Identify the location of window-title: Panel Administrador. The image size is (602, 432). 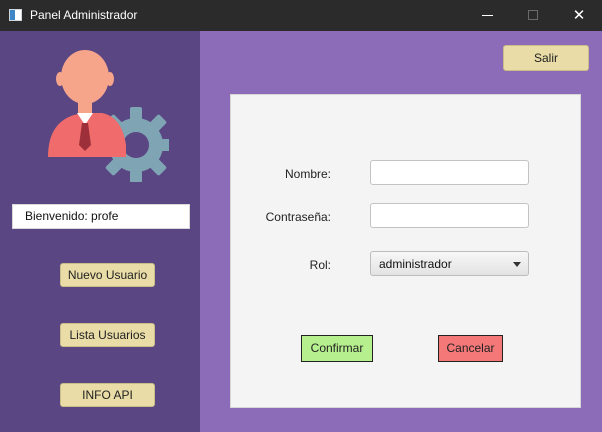
(84, 15).